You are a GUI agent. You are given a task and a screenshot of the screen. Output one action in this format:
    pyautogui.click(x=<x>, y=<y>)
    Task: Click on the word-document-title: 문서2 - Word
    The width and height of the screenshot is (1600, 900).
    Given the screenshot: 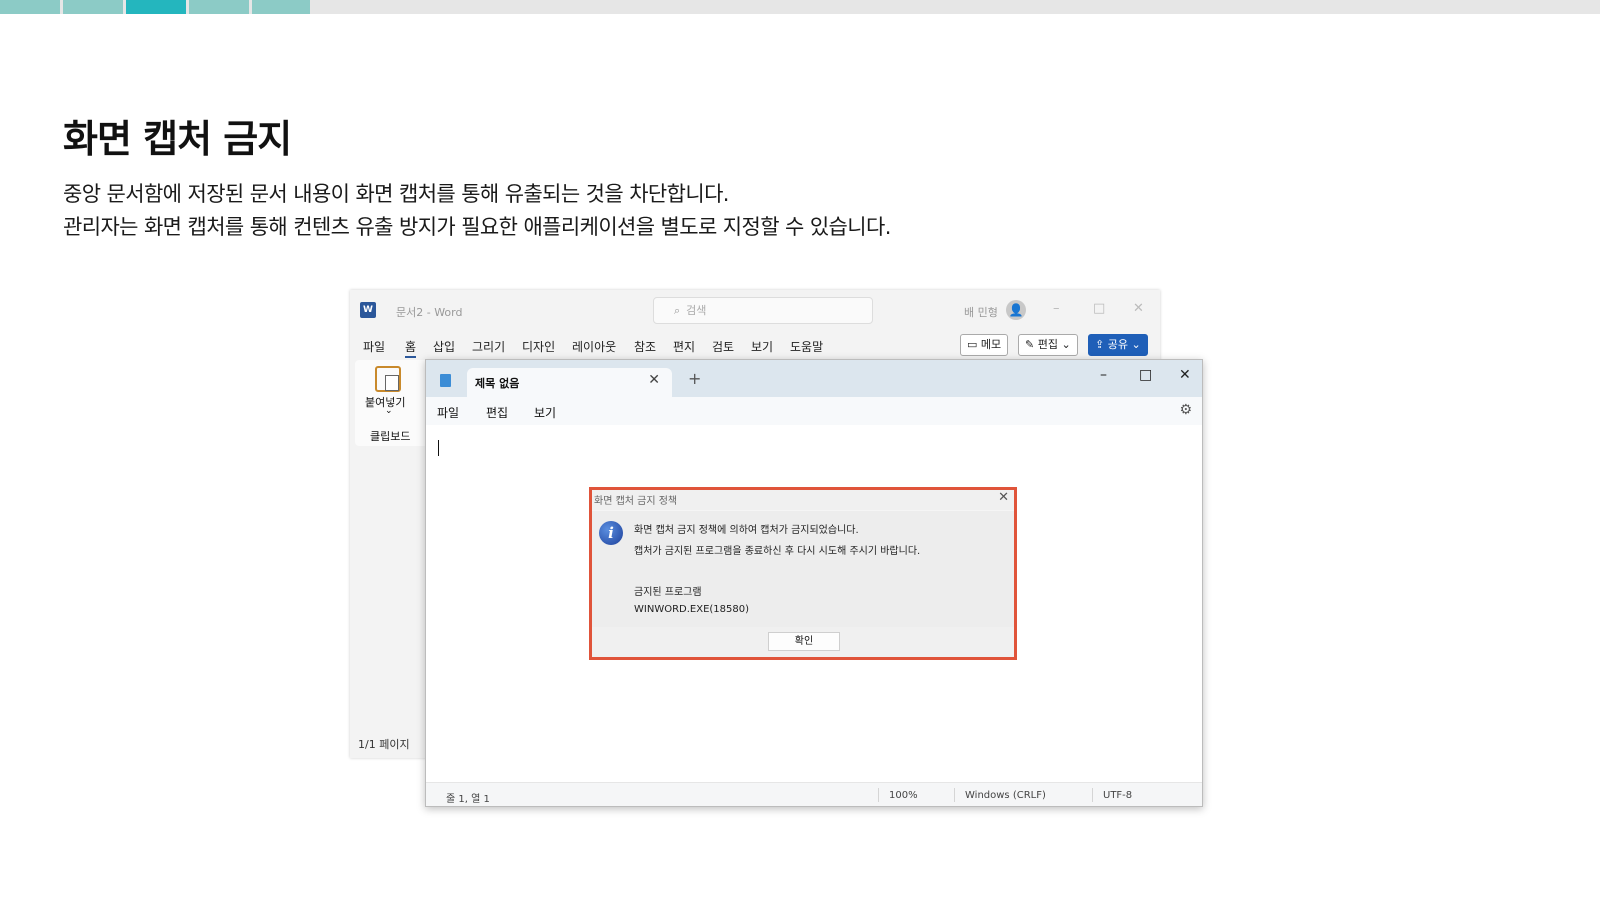 What is the action you would take?
    pyautogui.click(x=429, y=312)
    